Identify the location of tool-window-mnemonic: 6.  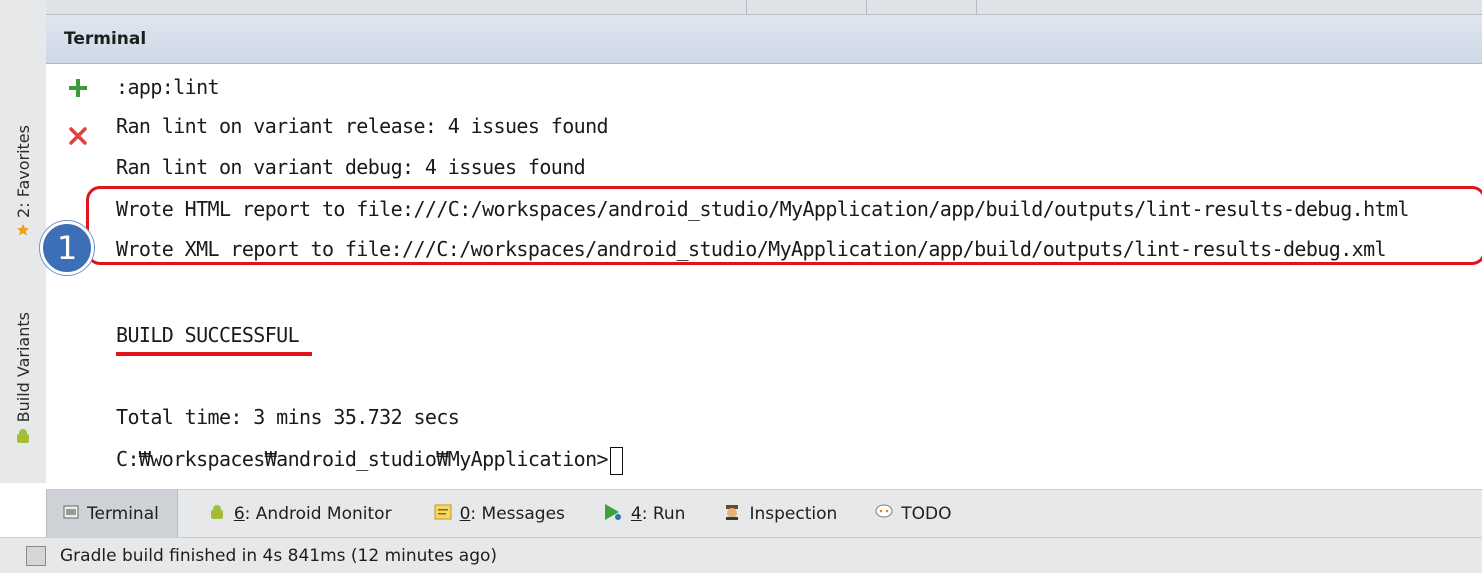
(239, 514).